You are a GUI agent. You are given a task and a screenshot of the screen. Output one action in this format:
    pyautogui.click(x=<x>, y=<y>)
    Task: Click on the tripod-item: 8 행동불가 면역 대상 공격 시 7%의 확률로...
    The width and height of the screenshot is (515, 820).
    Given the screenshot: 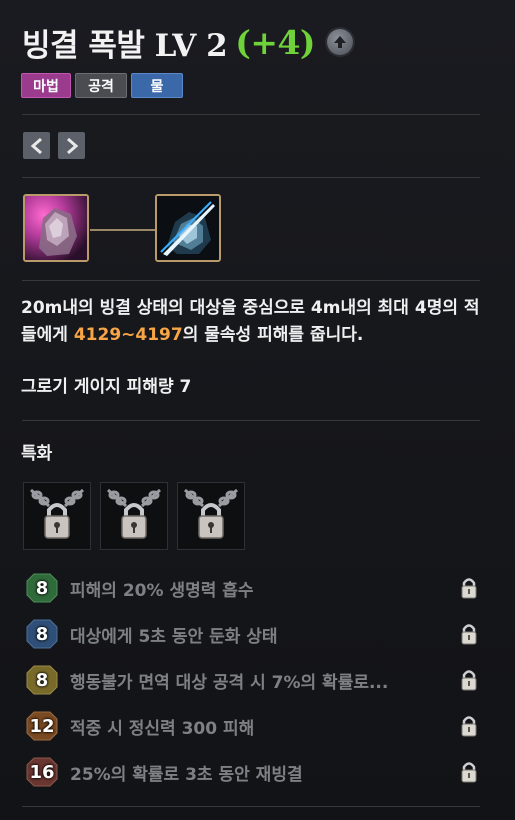 What is the action you would take?
    pyautogui.click(x=252, y=680)
    